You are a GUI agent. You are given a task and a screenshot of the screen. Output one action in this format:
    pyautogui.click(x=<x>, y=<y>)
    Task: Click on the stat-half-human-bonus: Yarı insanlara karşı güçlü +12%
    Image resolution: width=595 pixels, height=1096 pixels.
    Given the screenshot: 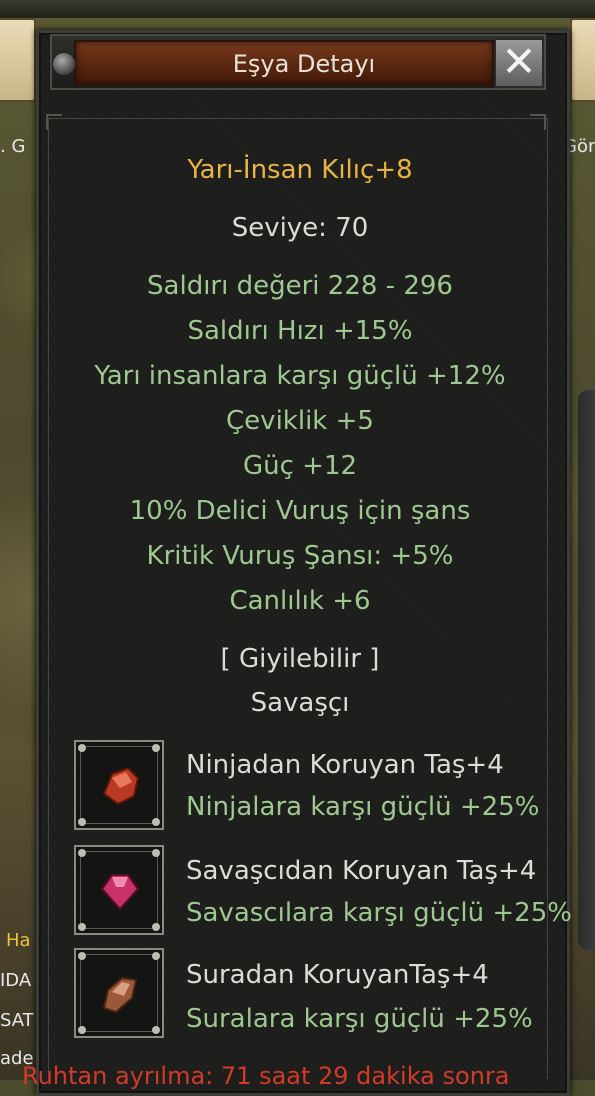 What is the action you would take?
    pyautogui.click(x=300, y=376)
    